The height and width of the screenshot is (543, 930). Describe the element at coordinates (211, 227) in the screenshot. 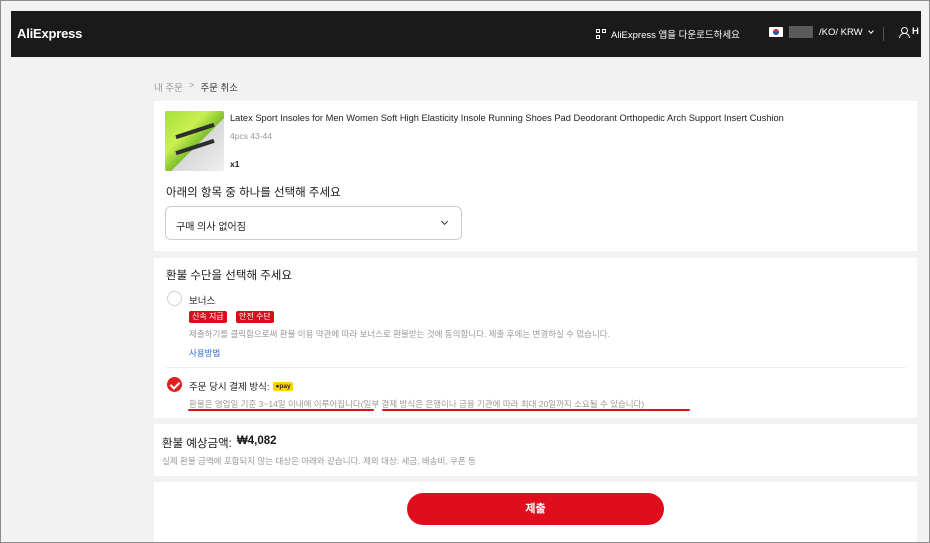

I see `cancel-reason-value: 구매 의사 없어짐` at that location.